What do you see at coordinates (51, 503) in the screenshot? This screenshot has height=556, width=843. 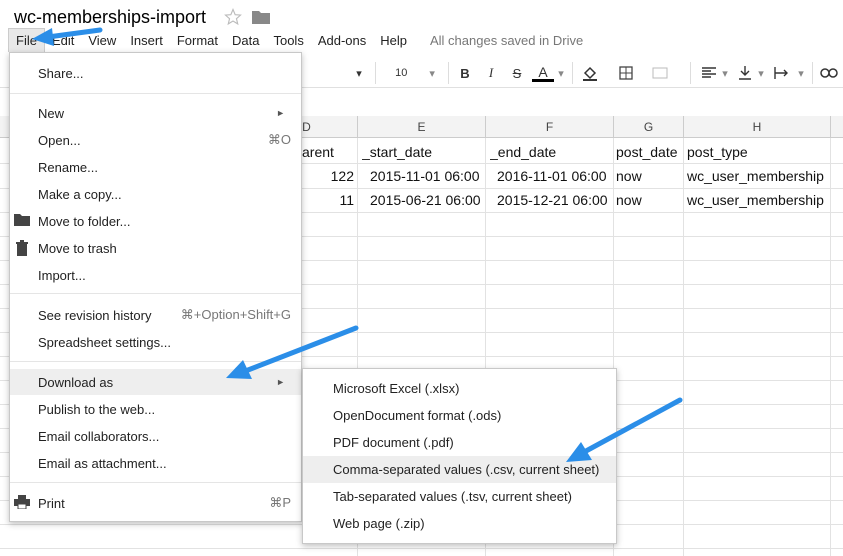 I see `menu-item-label: Print` at bounding box center [51, 503].